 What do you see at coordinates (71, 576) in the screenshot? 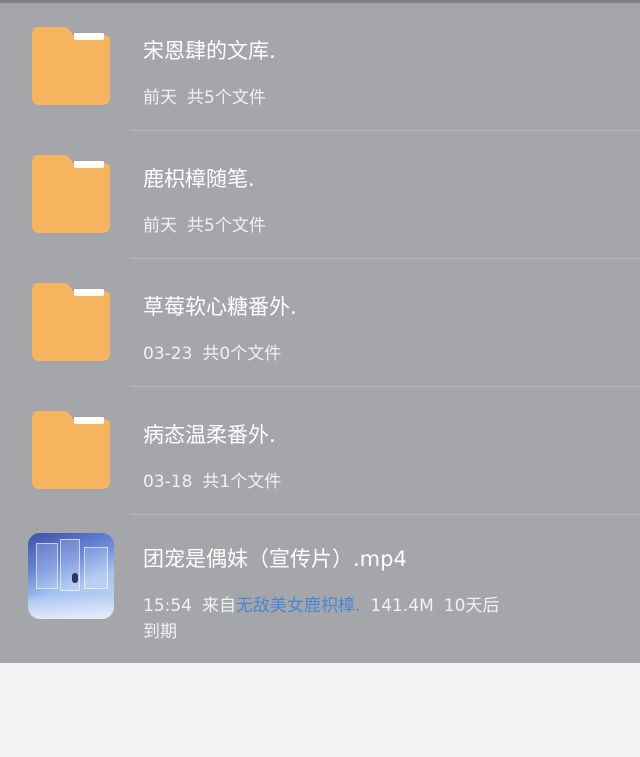
I see `video-thumbnail` at bounding box center [71, 576].